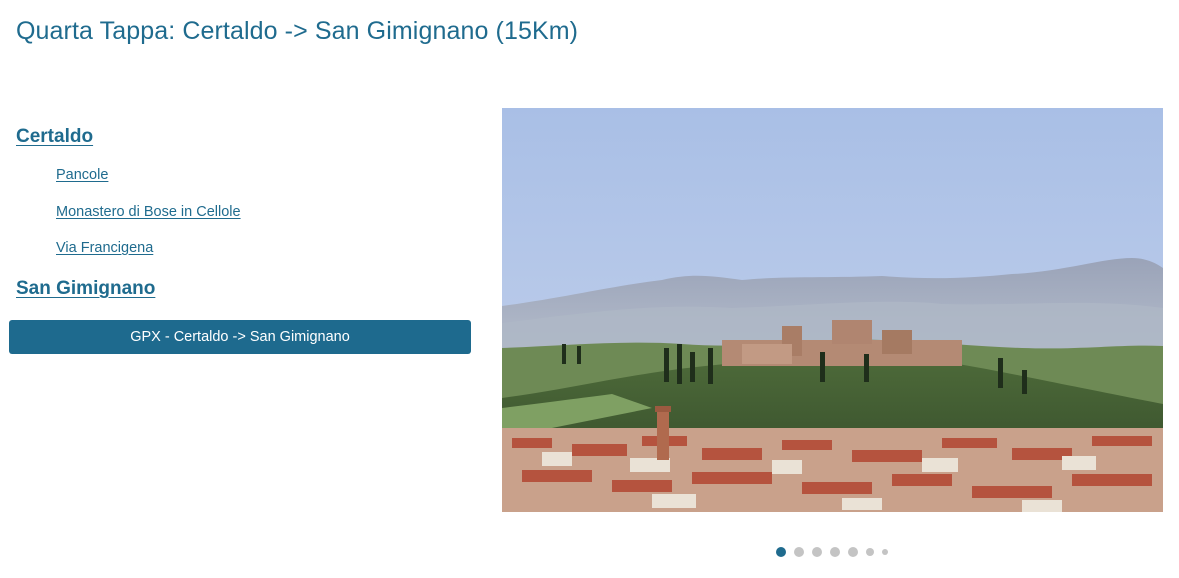 This screenshot has width=1179, height=578. What do you see at coordinates (148, 212) in the screenshot?
I see `waypoint-link-monastero-bose: Monastero di Bose in Cellole` at bounding box center [148, 212].